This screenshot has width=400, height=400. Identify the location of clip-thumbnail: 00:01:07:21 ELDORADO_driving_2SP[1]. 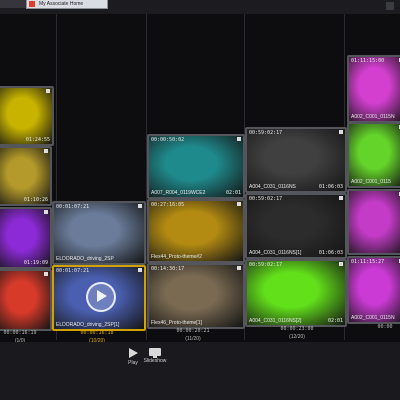
(99, 298).